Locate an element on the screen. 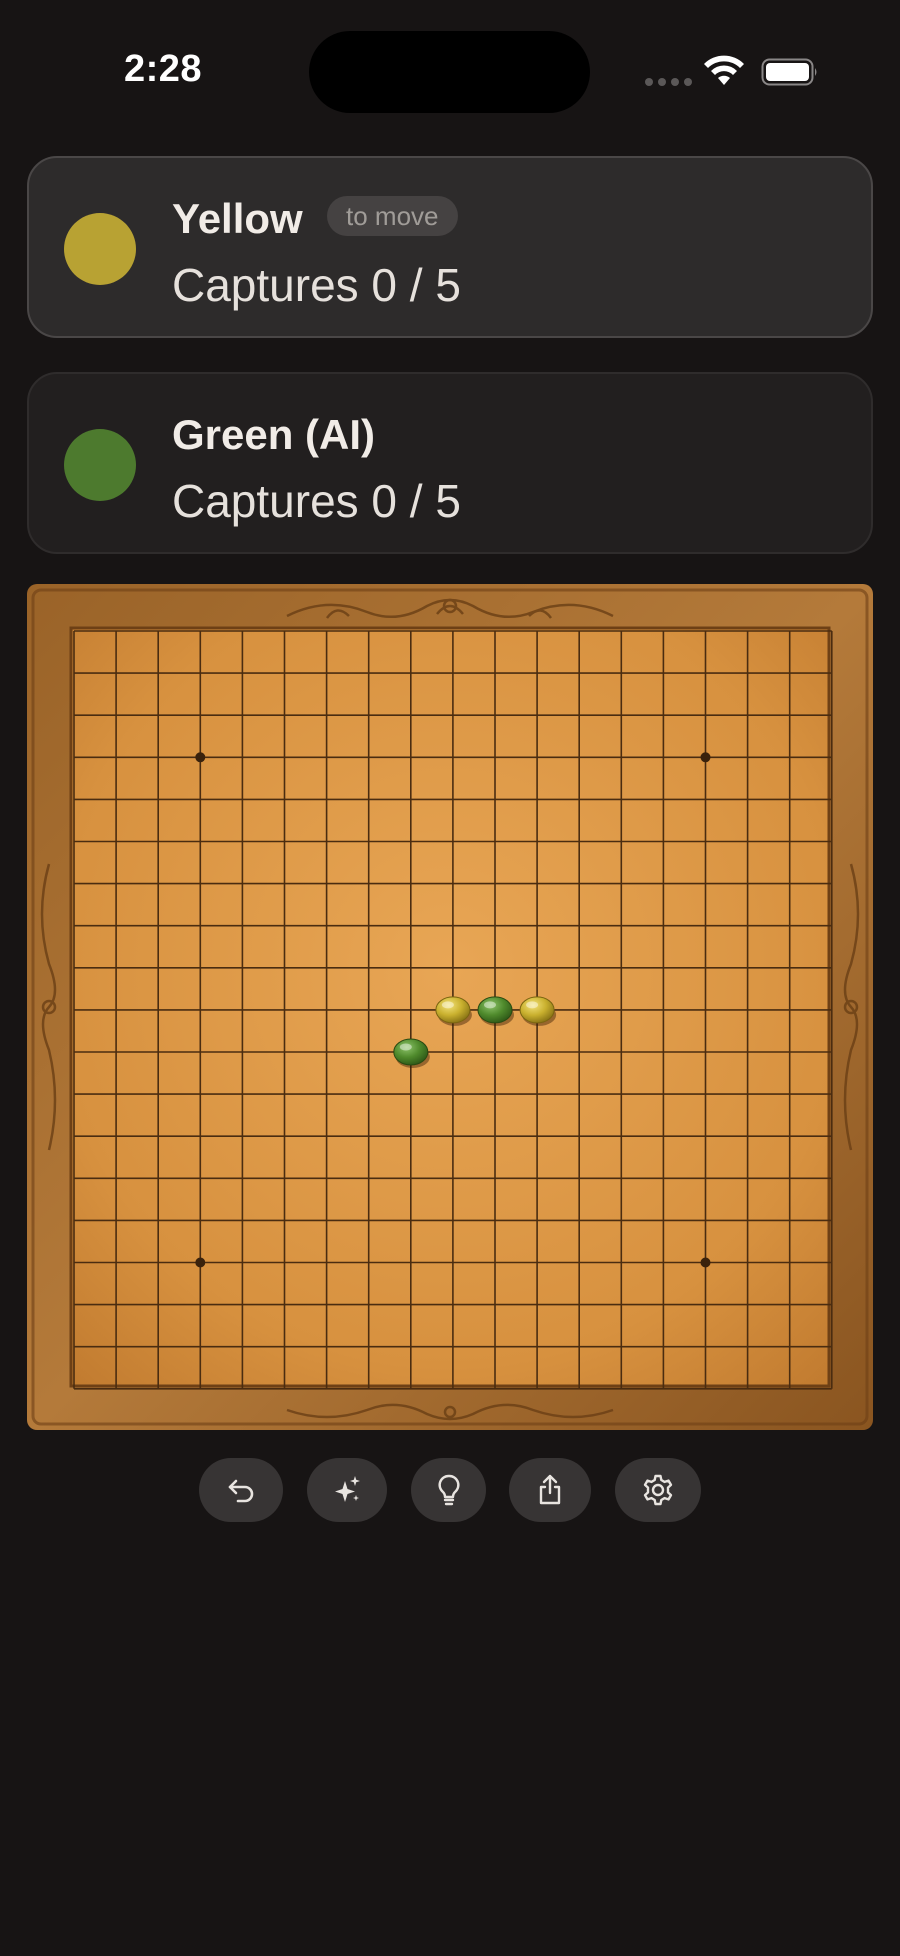 The image size is (900, 1956). status-time: 2:28 is located at coordinates (163, 69).